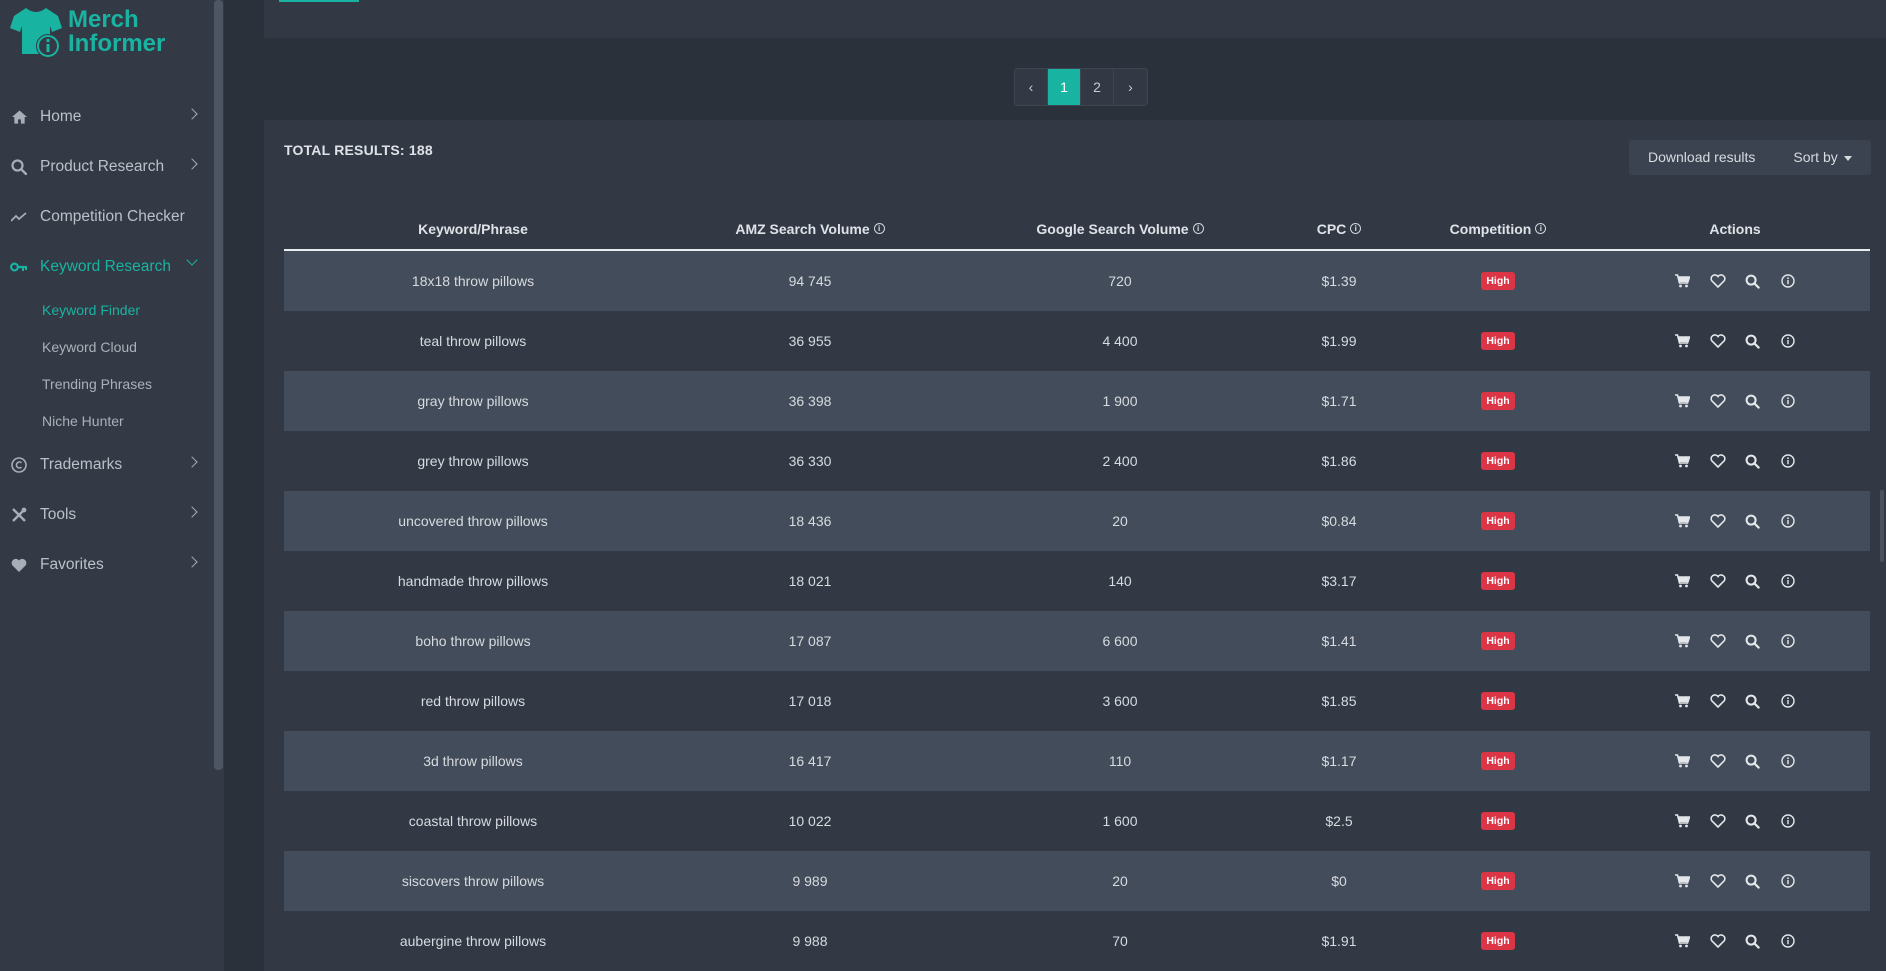 Image resolution: width=1886 pixels, height=971 pixels. I want to click on keyword-cell: handmade throw pillows, so click(473, 581).